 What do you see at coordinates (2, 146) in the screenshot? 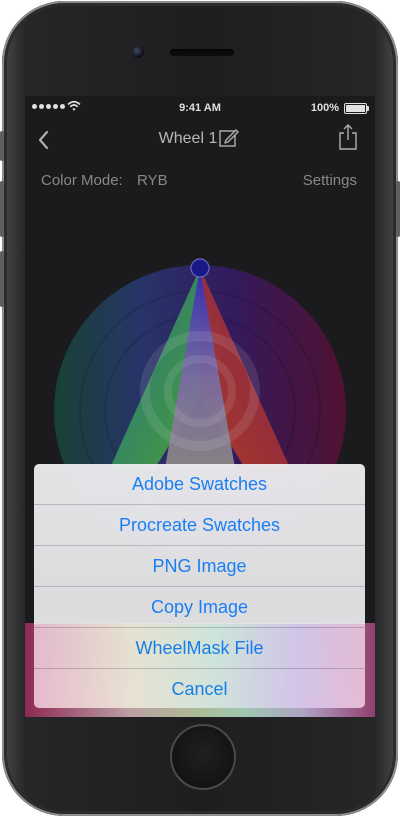
I see `mute-switch` at bounding box center [2, 146].